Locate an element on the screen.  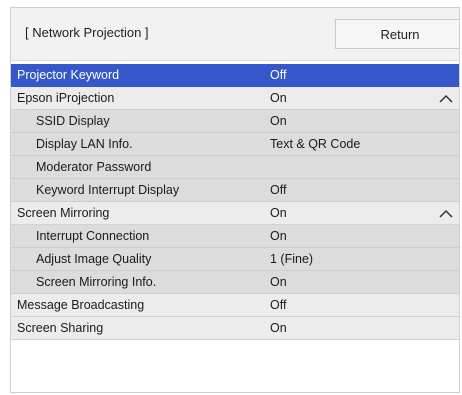
page-title: [ Network Projection ] is located at coordinates (87, 32).